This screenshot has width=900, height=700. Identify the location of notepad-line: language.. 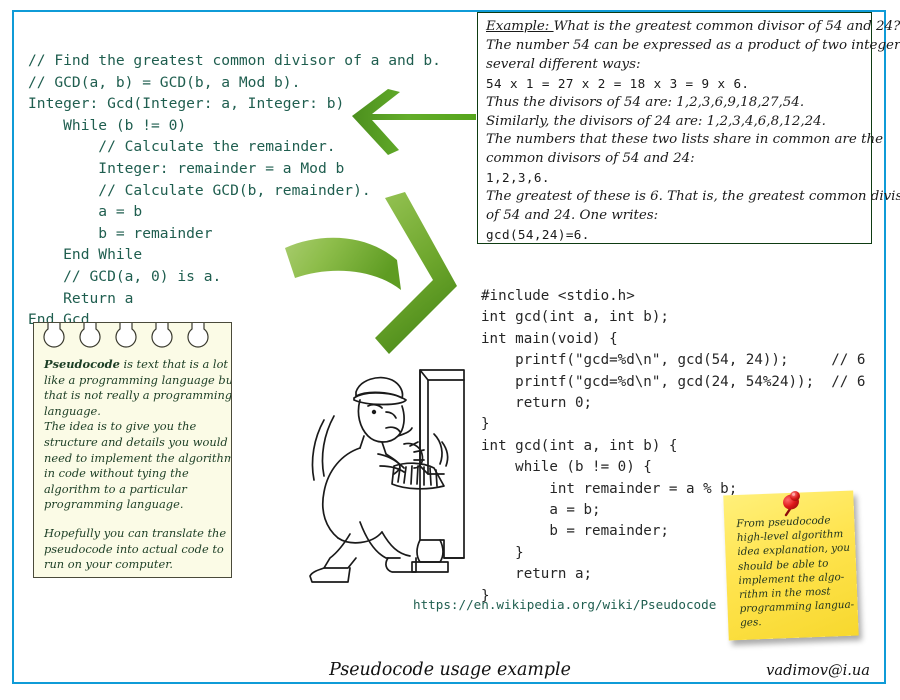
(72, 410).